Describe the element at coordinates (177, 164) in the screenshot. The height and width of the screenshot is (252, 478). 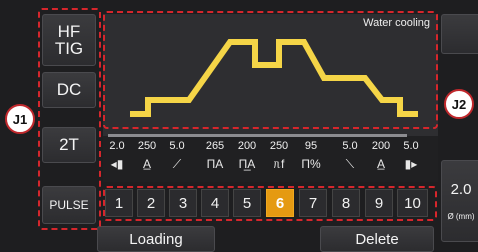
I see `upslope-icon: ⟋` at that location.